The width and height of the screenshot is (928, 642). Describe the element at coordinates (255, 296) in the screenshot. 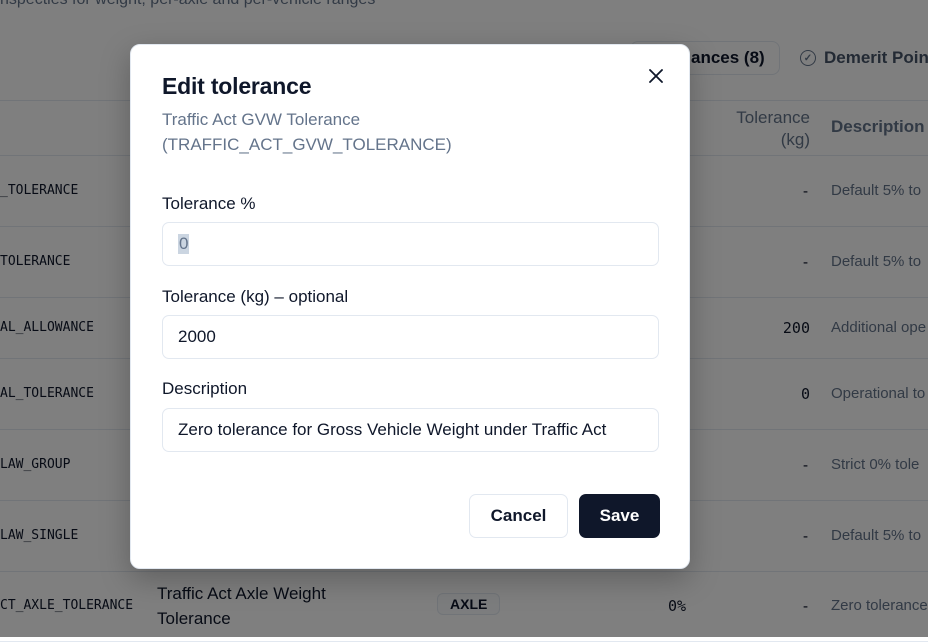

I see `tolerance-kg-label: Tolerance (kg) – optional` at that location.